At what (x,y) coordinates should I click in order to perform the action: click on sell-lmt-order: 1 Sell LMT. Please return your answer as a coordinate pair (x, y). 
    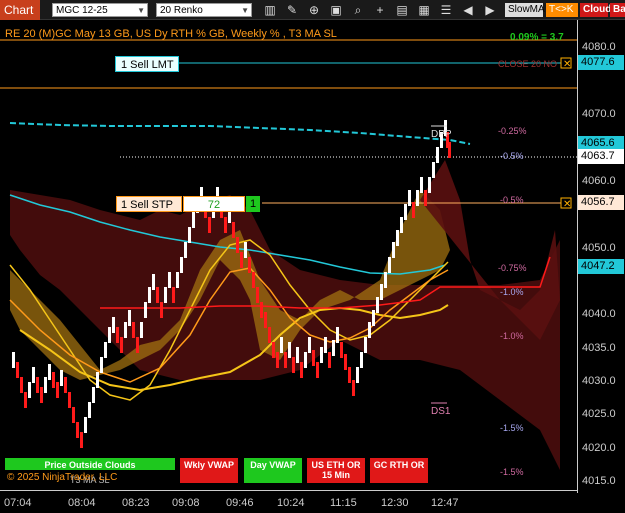
    Looking at the image, I should click on (147, 64).